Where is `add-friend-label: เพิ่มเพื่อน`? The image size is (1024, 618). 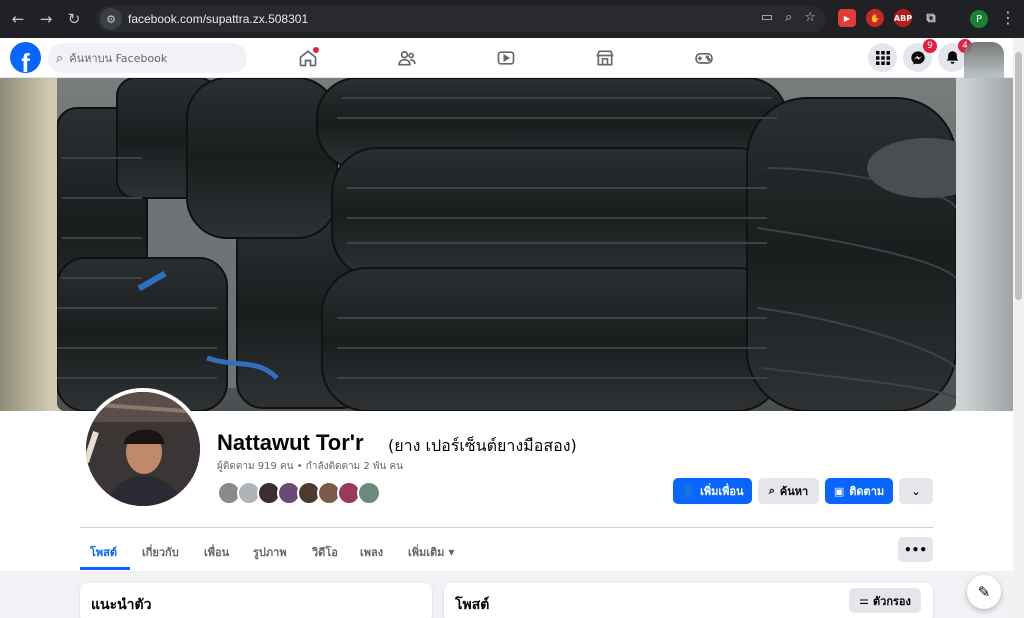
add-friend-label: เพิ่มเพื่อน is located at coordinates (722, 491).